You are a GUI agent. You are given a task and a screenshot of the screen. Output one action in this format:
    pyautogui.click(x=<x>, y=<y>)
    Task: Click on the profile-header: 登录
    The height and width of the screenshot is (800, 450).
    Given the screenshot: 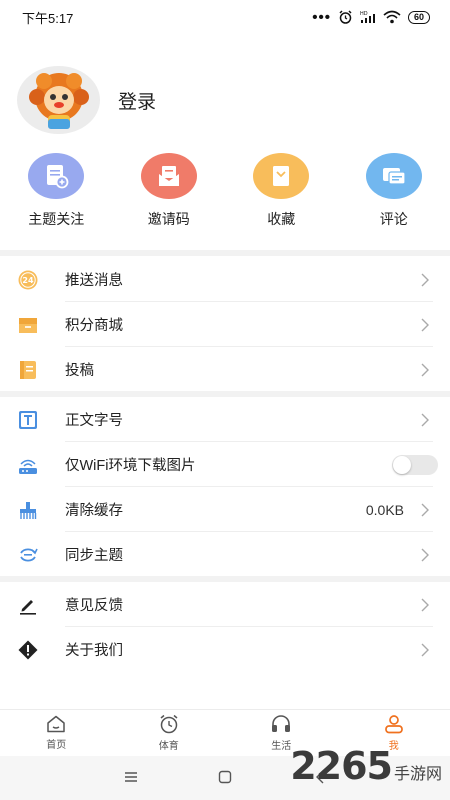 What is the action you would take?
    pyautogui.click(x=86, y=100)
    